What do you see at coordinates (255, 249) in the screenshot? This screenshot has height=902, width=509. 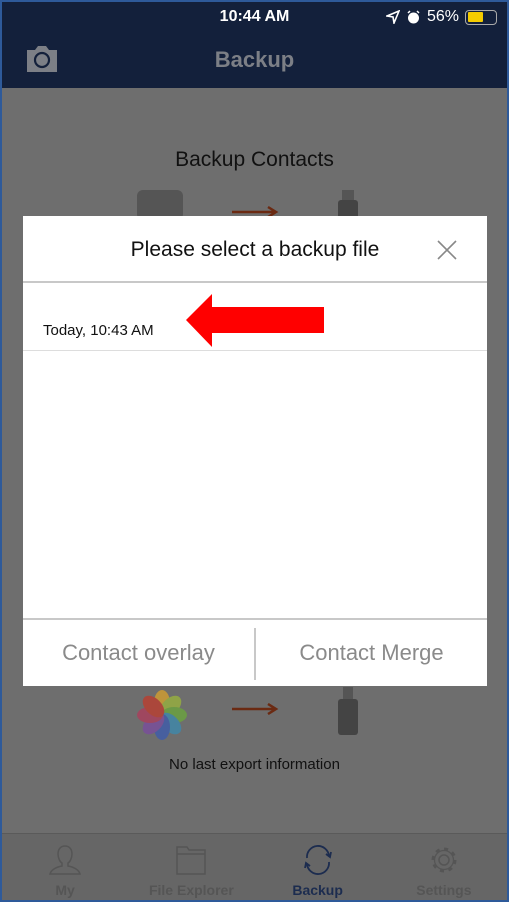 I see `dialog-title: Please select a backup file` at bounding box center [255, 249].